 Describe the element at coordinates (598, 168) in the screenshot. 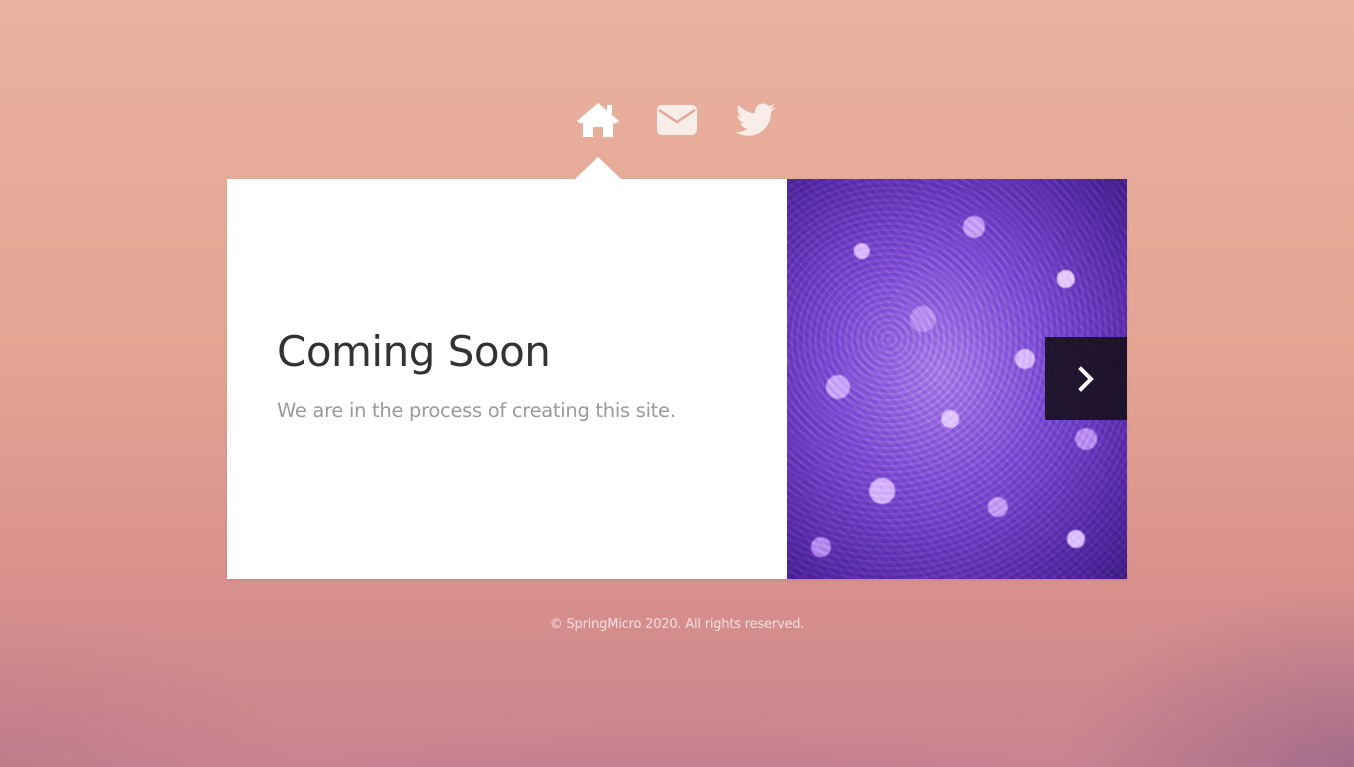

I see `active-tab-pointer` at that location.